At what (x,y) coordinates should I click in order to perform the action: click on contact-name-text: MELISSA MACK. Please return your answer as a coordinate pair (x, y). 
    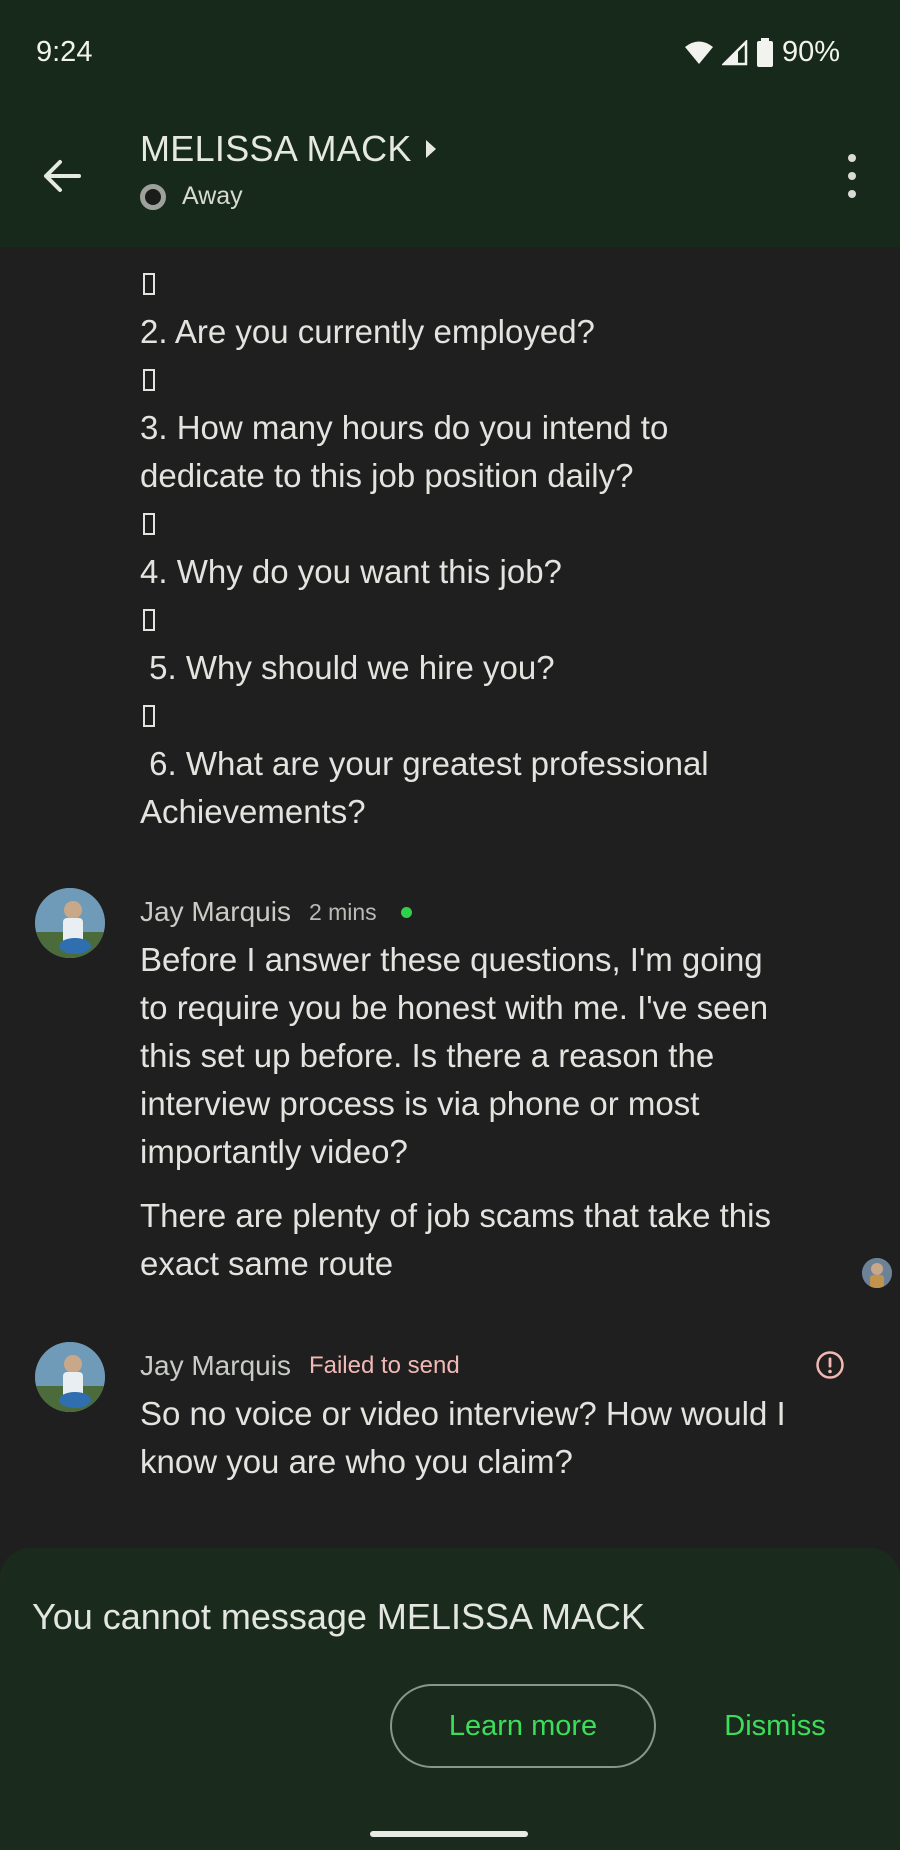
    Looking at the image, I should click on (276, 148).